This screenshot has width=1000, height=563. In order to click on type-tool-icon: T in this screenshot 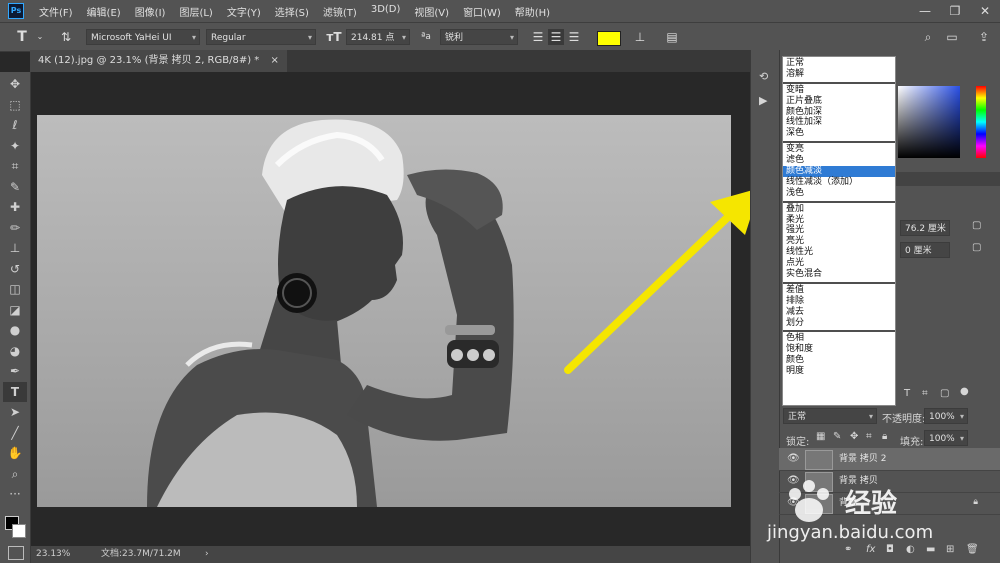, I will do `click(15, 391)`.